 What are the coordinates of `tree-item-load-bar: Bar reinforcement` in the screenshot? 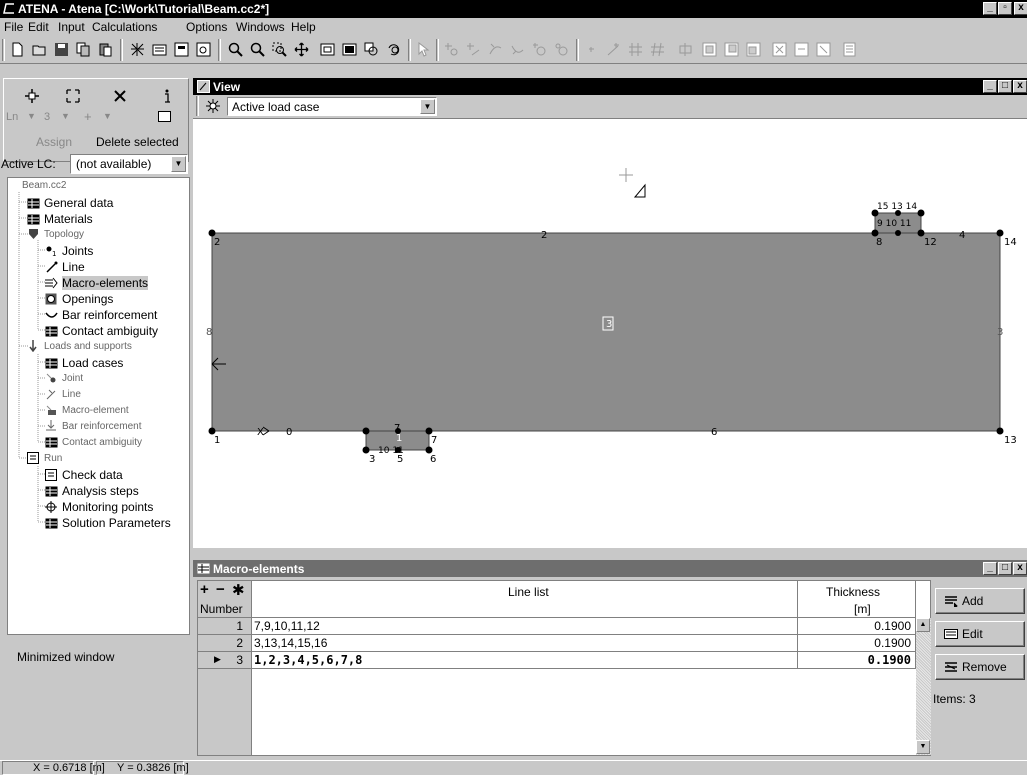 It's located at (92, 426).